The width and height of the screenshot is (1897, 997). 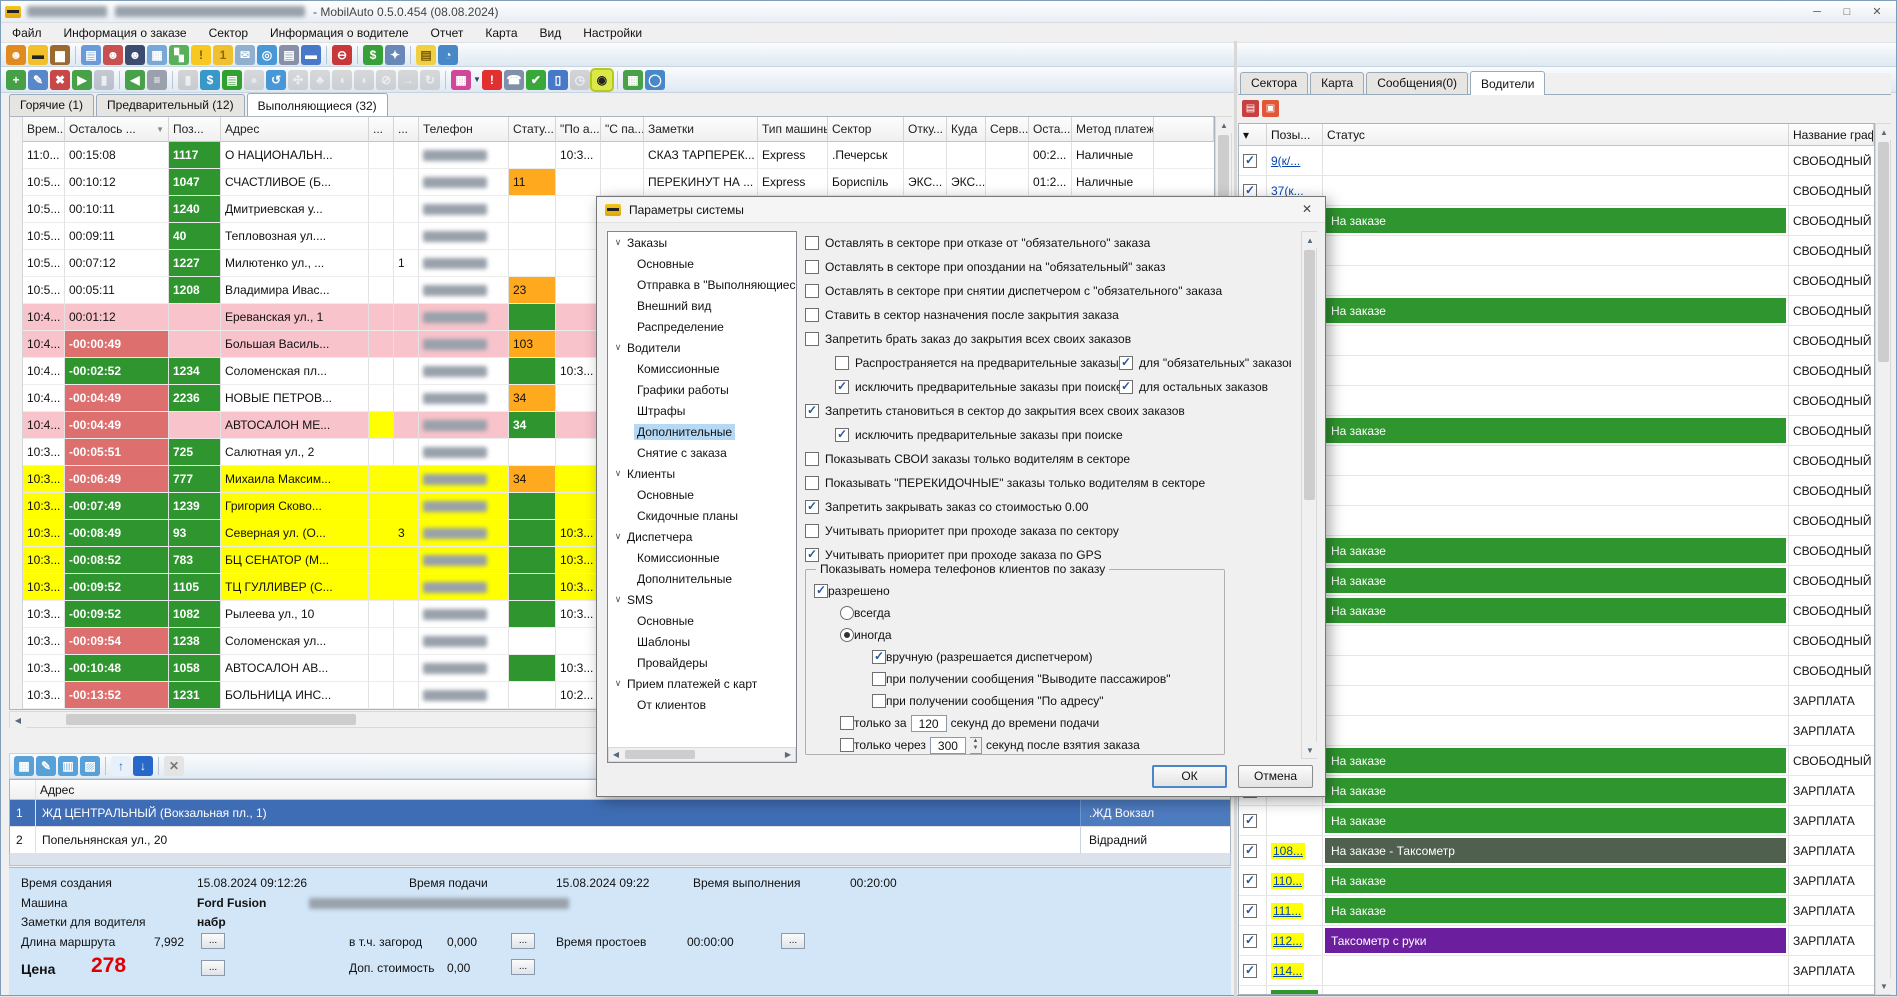 I want to click on tab-order: Предварительный (12), so click(x=170, y=105).